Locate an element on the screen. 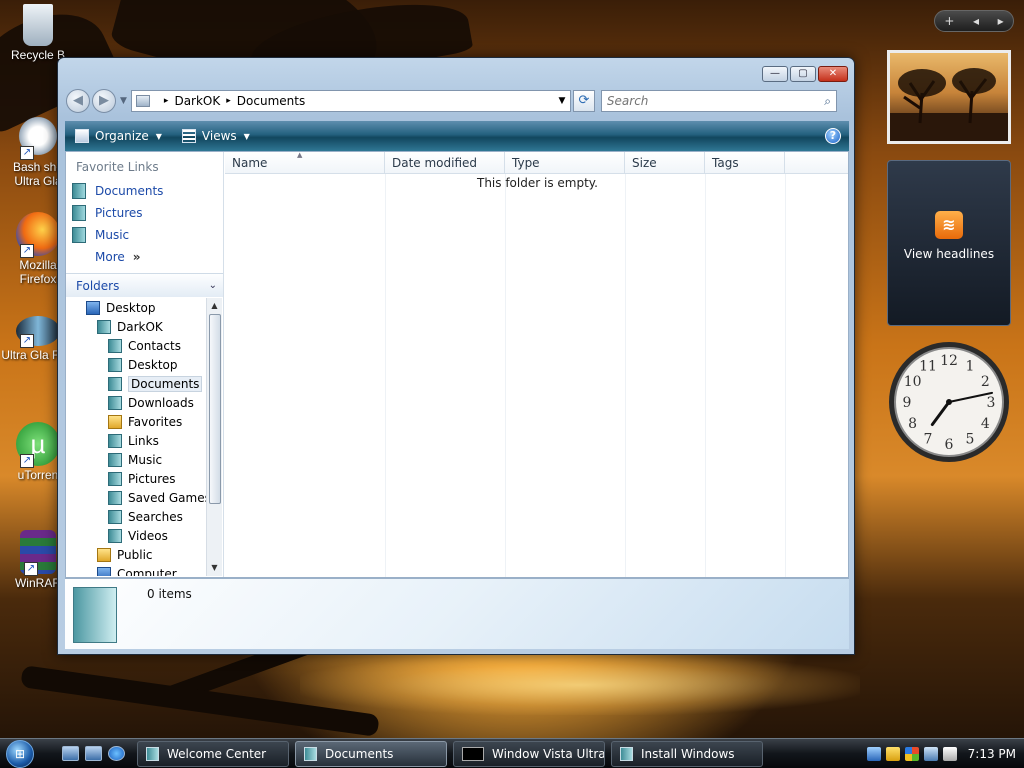 The width and height of the screenshot is (1024, 768). forward-button: ▶ is located at coordinates (104, 101).